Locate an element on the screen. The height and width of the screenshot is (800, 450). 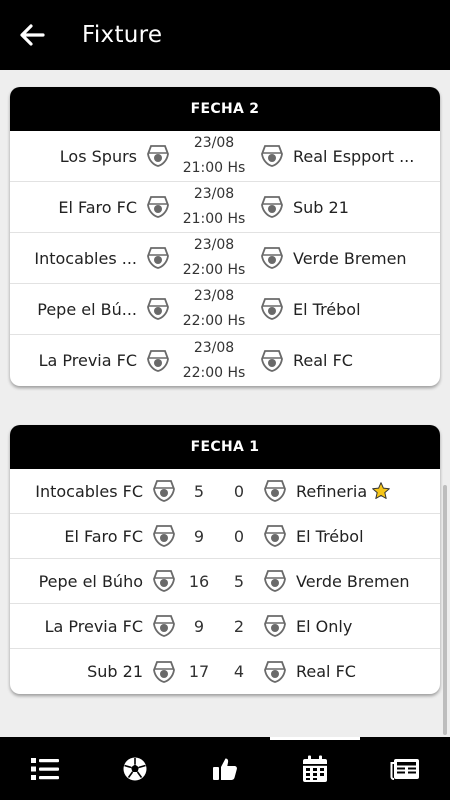
scrollbar is located at coordinates (445, 610).